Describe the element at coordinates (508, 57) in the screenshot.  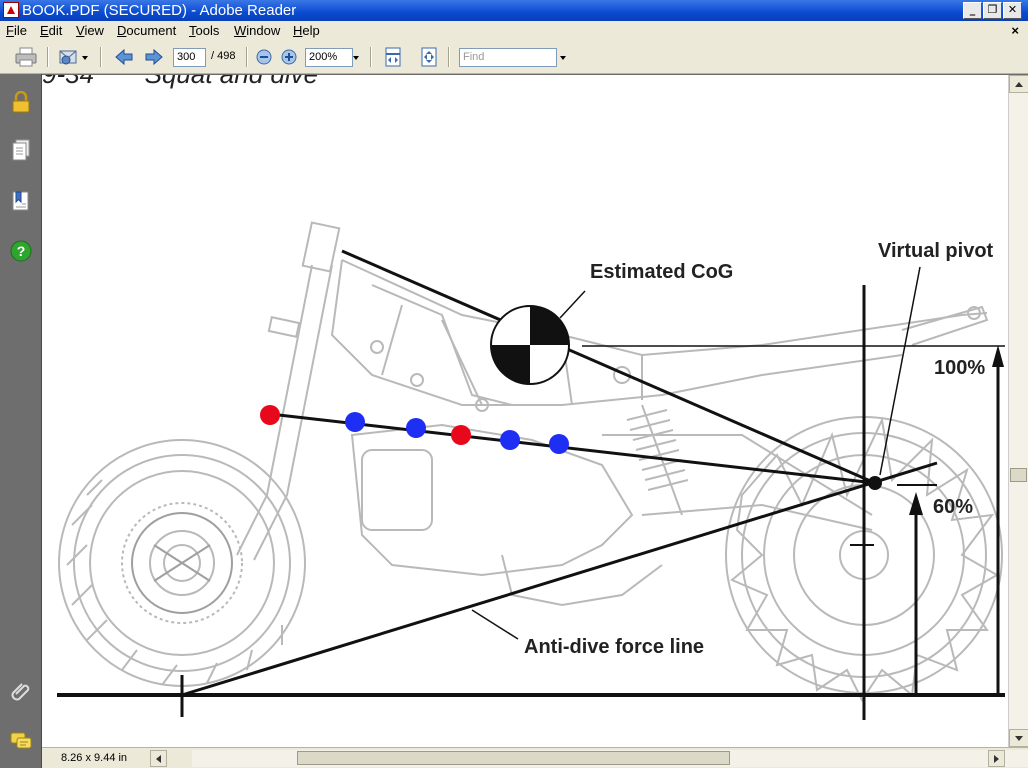
I see `find-input: Find` at that location.